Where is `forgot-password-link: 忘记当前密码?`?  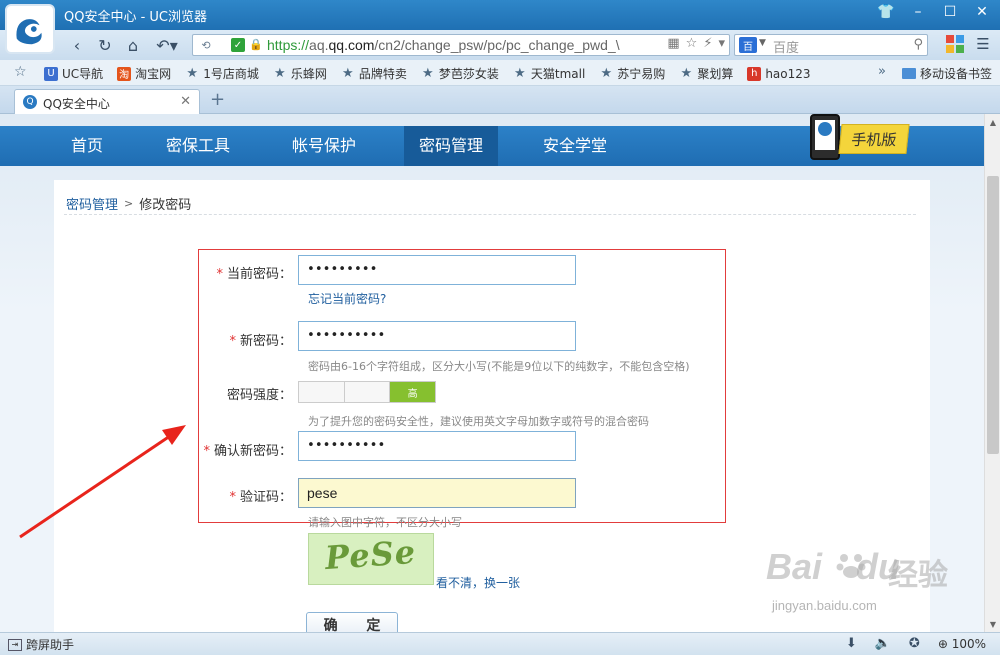 forgot-password-link: 忘记当前密码? is located at coordinates (347, 298).